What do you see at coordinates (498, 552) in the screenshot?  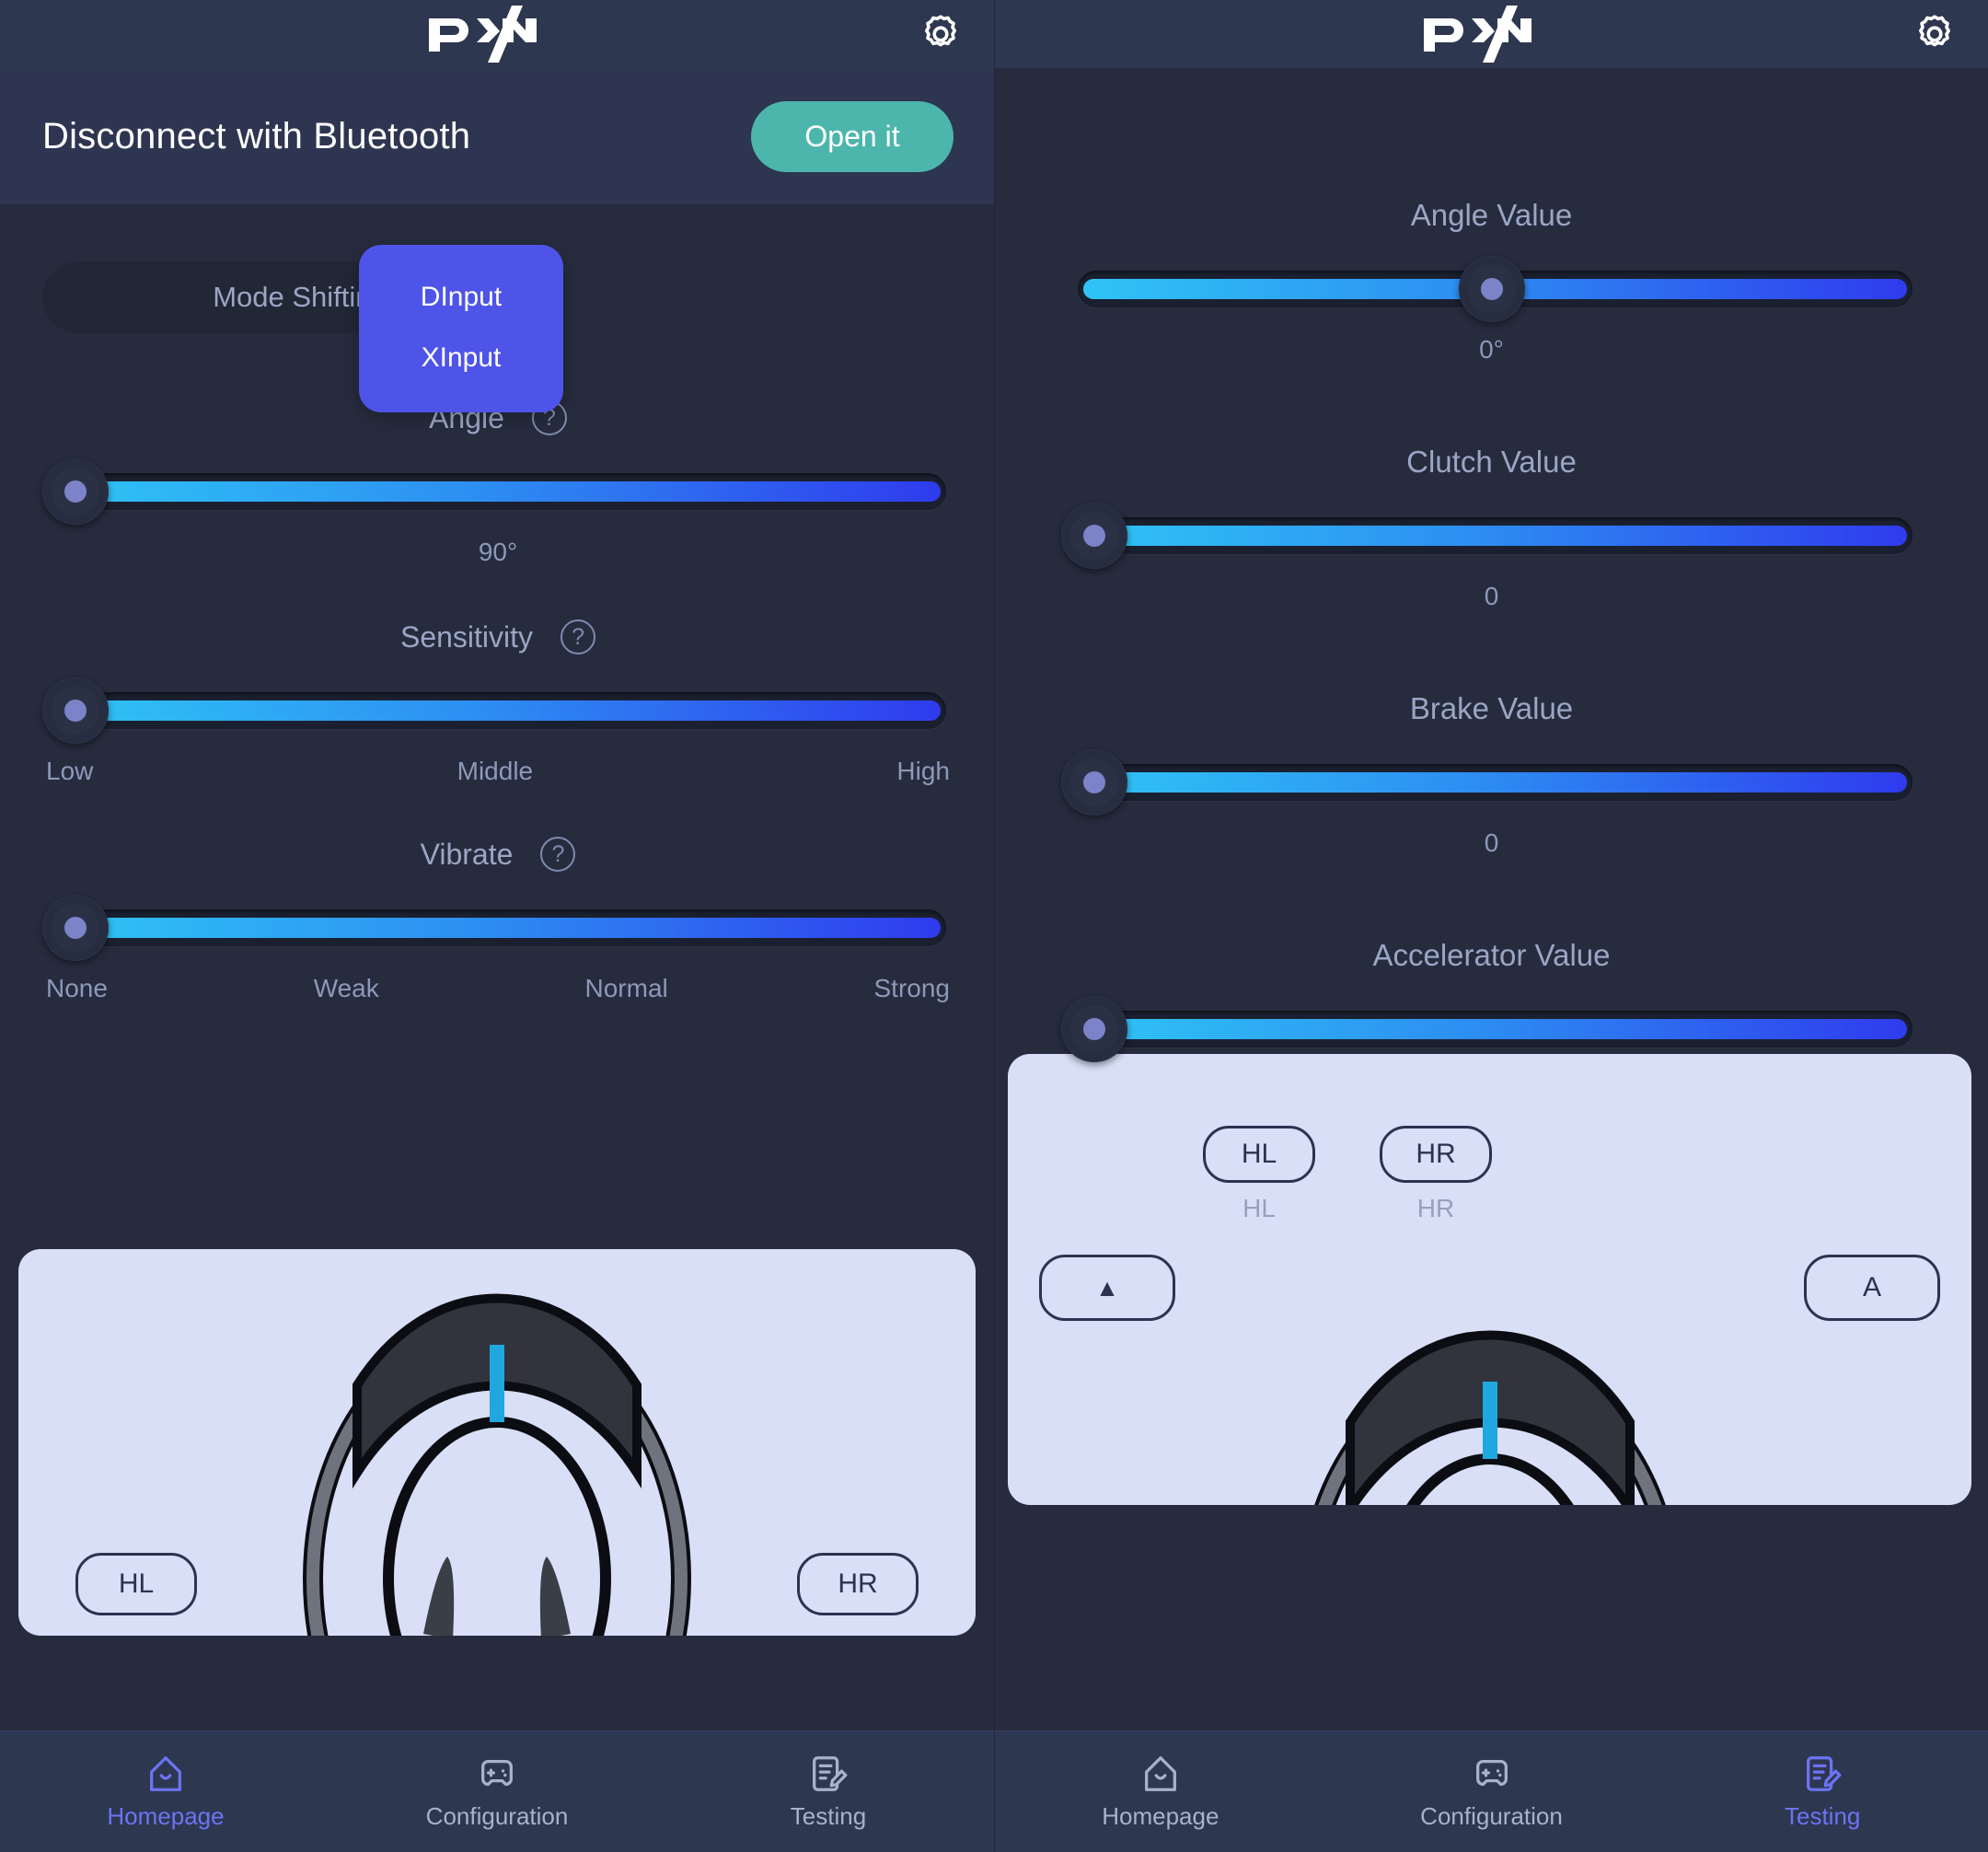 I see `angle-value: 90°` at bounding box center [498, 552].